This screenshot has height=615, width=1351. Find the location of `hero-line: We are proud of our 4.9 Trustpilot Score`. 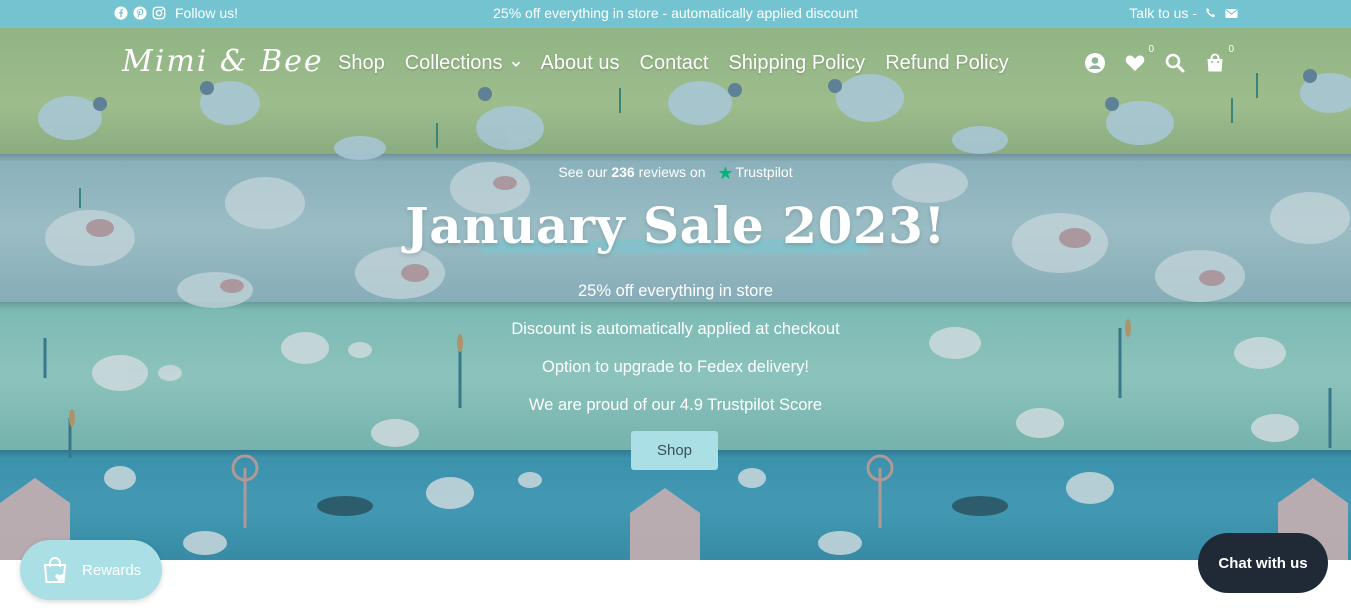

hero-line: We are proud of our 4.9 Trustpilot Score is located at coordinates (675, 405).